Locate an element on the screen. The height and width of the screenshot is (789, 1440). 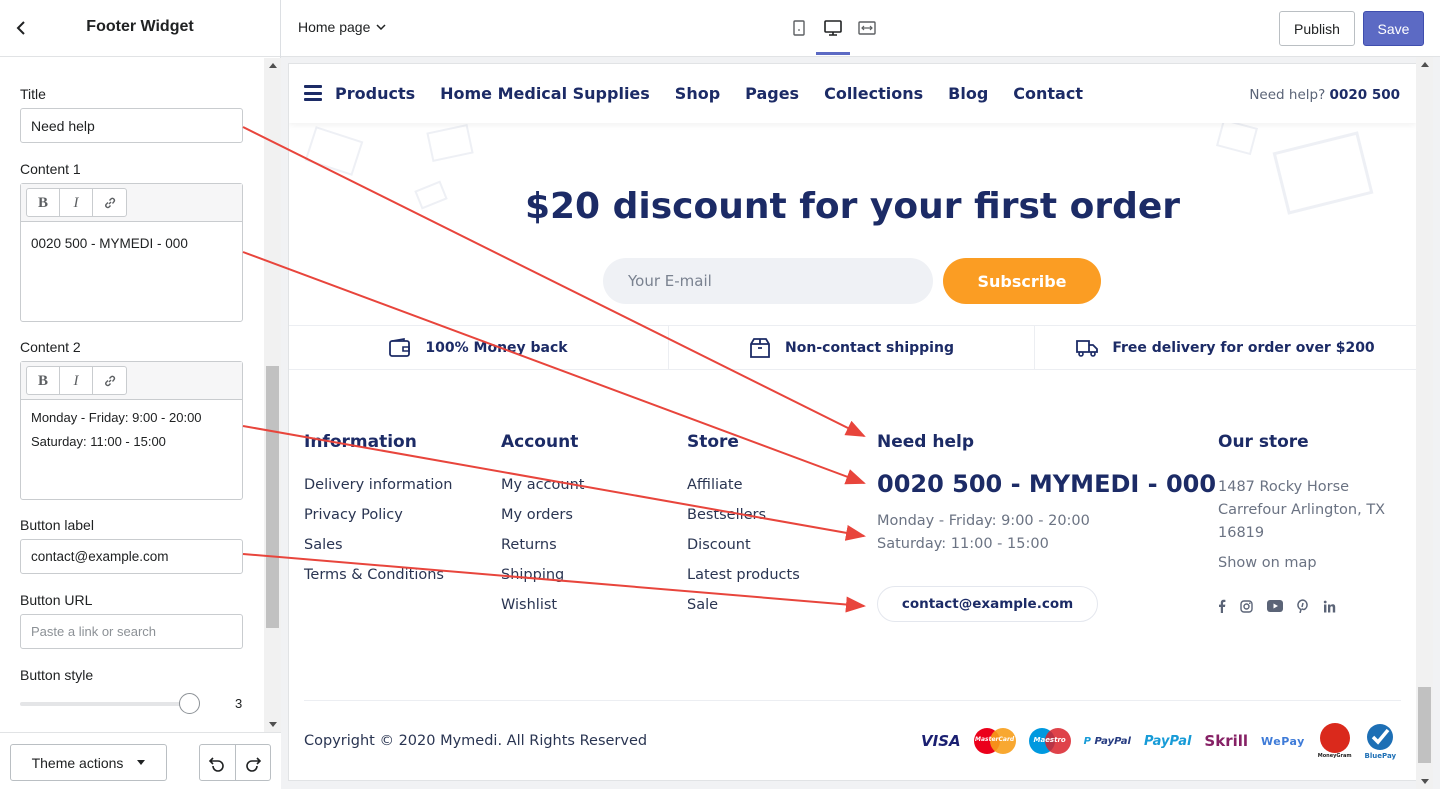
footer-link: Affiliate is located at coordinates (743, 485).